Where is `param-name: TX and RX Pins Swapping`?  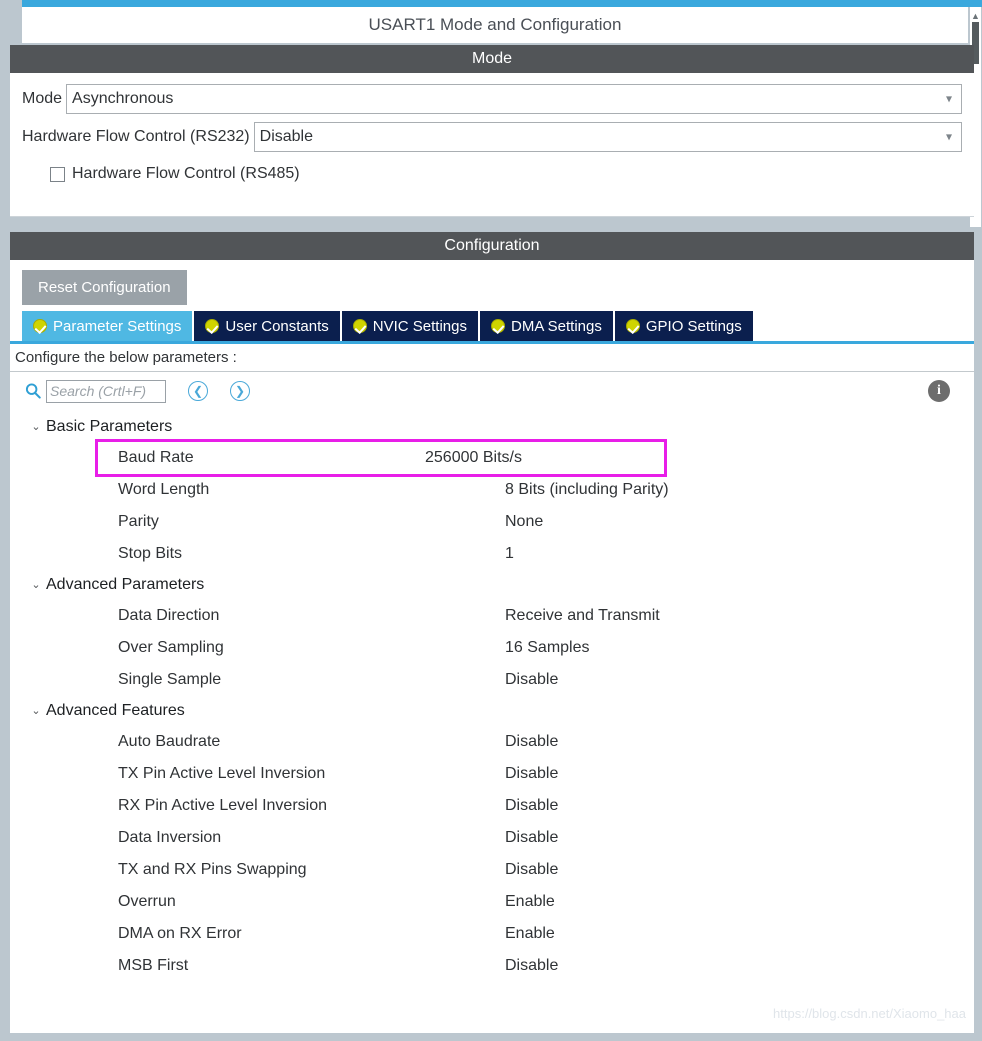
param-name: TX and RX Pins Swapping is located at coordinates (212, 869).